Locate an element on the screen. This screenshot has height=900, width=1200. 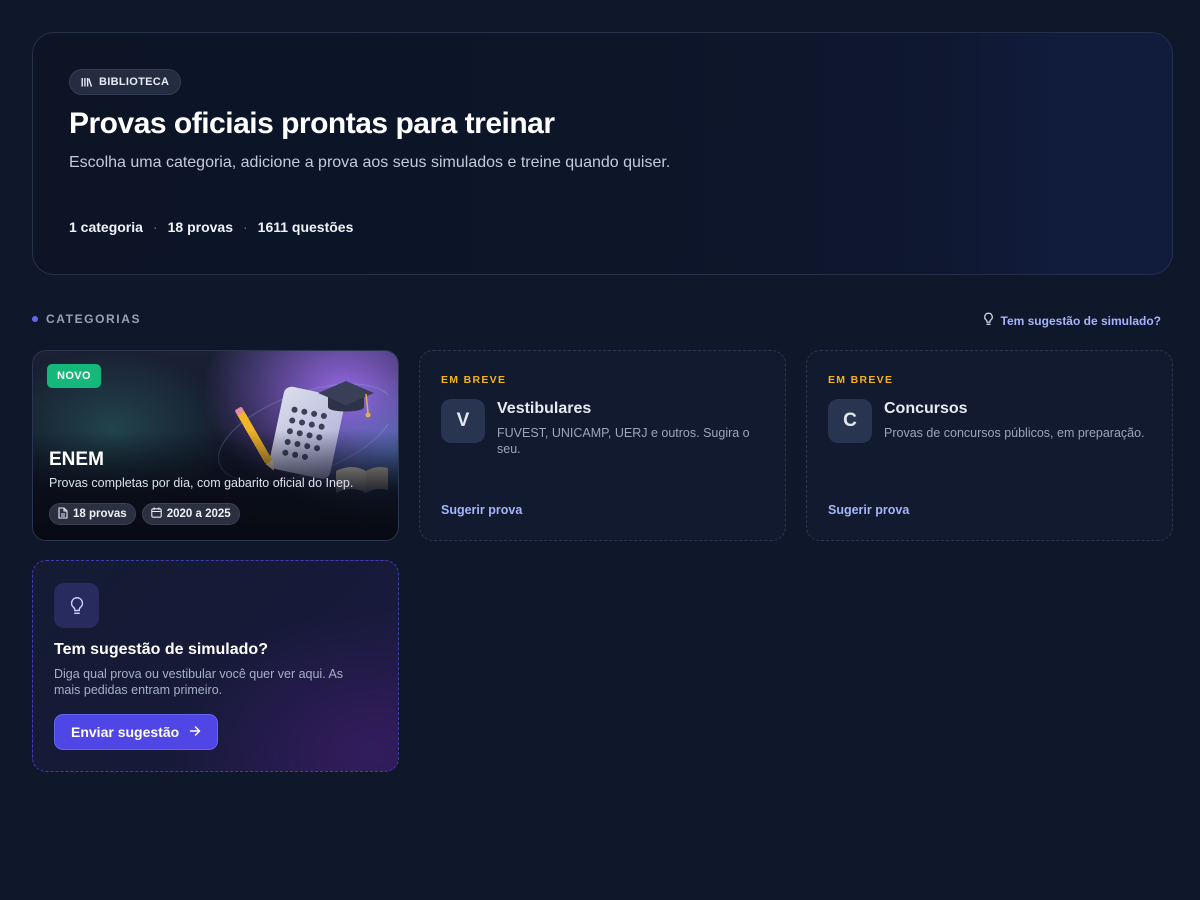
library-badge-label: BIBLIOTECA is located at coordinates (134, 82).